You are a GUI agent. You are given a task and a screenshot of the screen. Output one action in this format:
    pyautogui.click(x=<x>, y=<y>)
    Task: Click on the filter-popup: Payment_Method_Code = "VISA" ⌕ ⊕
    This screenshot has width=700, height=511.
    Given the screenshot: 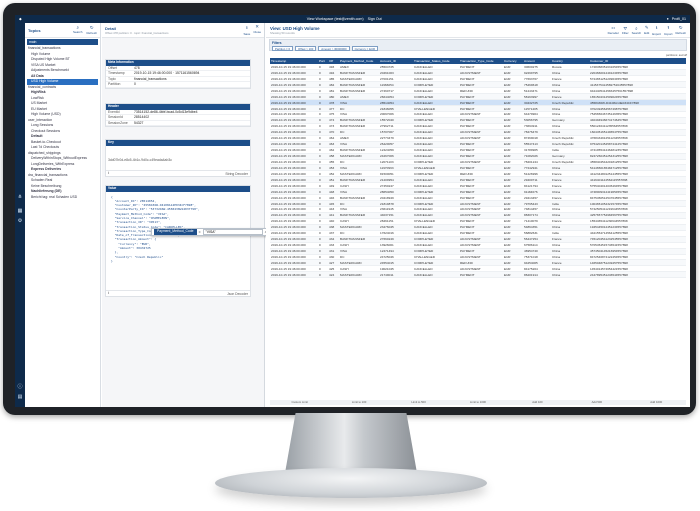 What is the action you would take?
    pyautogui.click(x=218, y=232)
    